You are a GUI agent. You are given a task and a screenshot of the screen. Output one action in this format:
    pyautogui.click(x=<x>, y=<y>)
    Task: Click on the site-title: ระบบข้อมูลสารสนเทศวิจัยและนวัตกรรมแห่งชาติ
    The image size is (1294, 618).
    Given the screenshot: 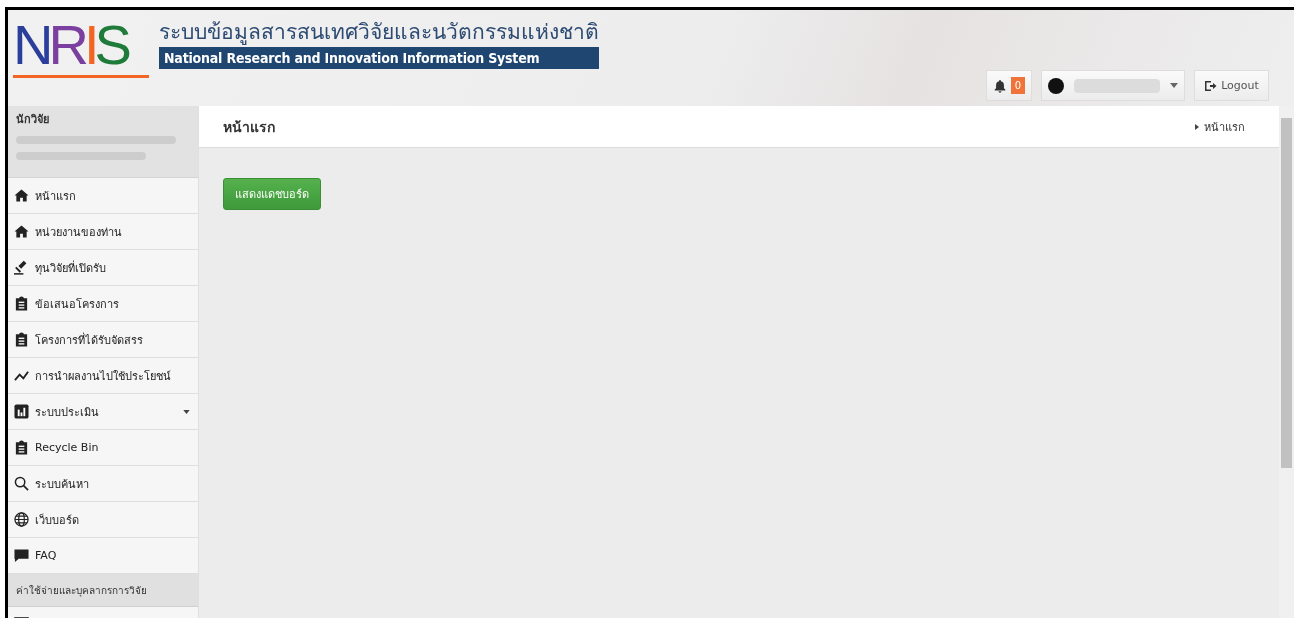 What is the action you would take?
    pyautogui.click(x=379, y=32)
    